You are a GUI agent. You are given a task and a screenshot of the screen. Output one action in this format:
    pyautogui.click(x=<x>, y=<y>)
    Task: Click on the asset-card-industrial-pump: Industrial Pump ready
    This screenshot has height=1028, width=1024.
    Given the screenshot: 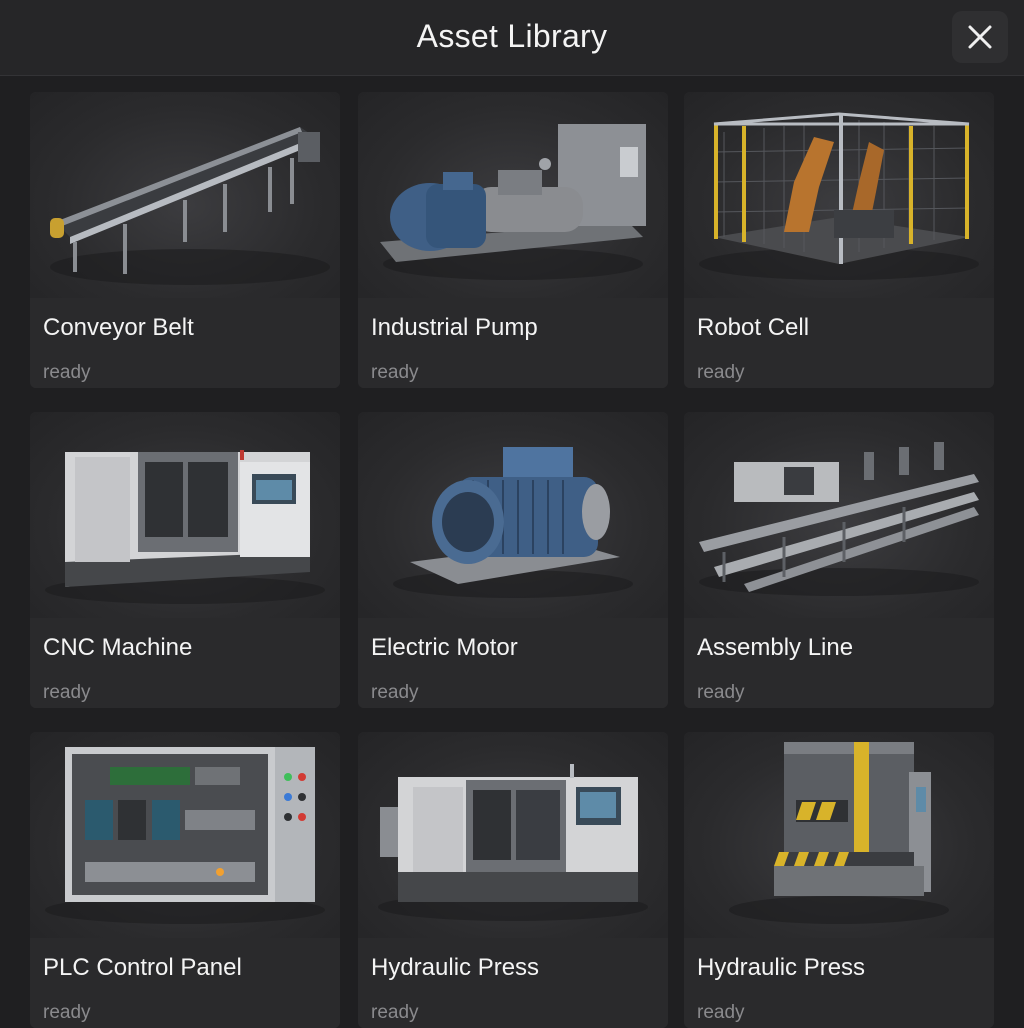 What is the action you would take?
    pyautogui.click(x=513, y=240)
    